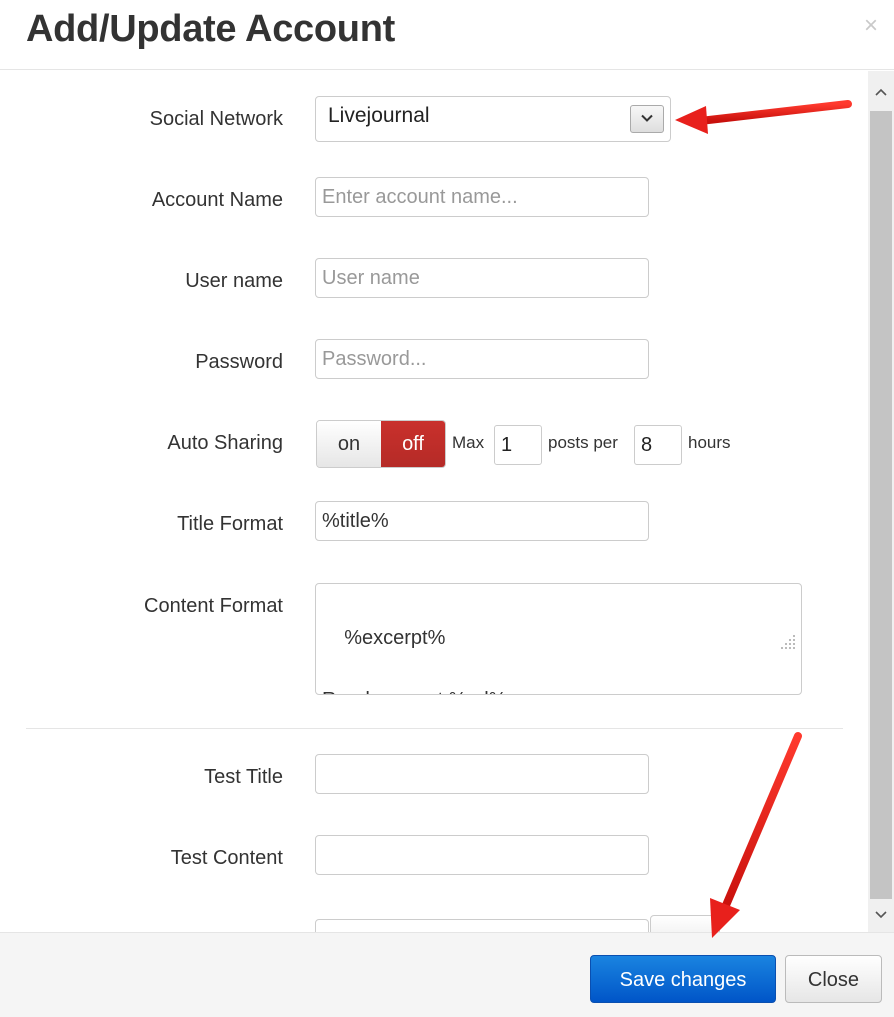 This screenshot has width=894, height=1017. What do you see at coordinates (685, 923) in the screenshot?
I see `clipped-button` at bounding box center [685, 923].